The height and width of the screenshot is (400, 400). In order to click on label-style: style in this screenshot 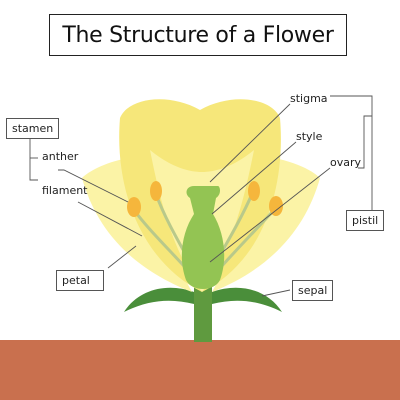, I will do `click(309, 136)`.